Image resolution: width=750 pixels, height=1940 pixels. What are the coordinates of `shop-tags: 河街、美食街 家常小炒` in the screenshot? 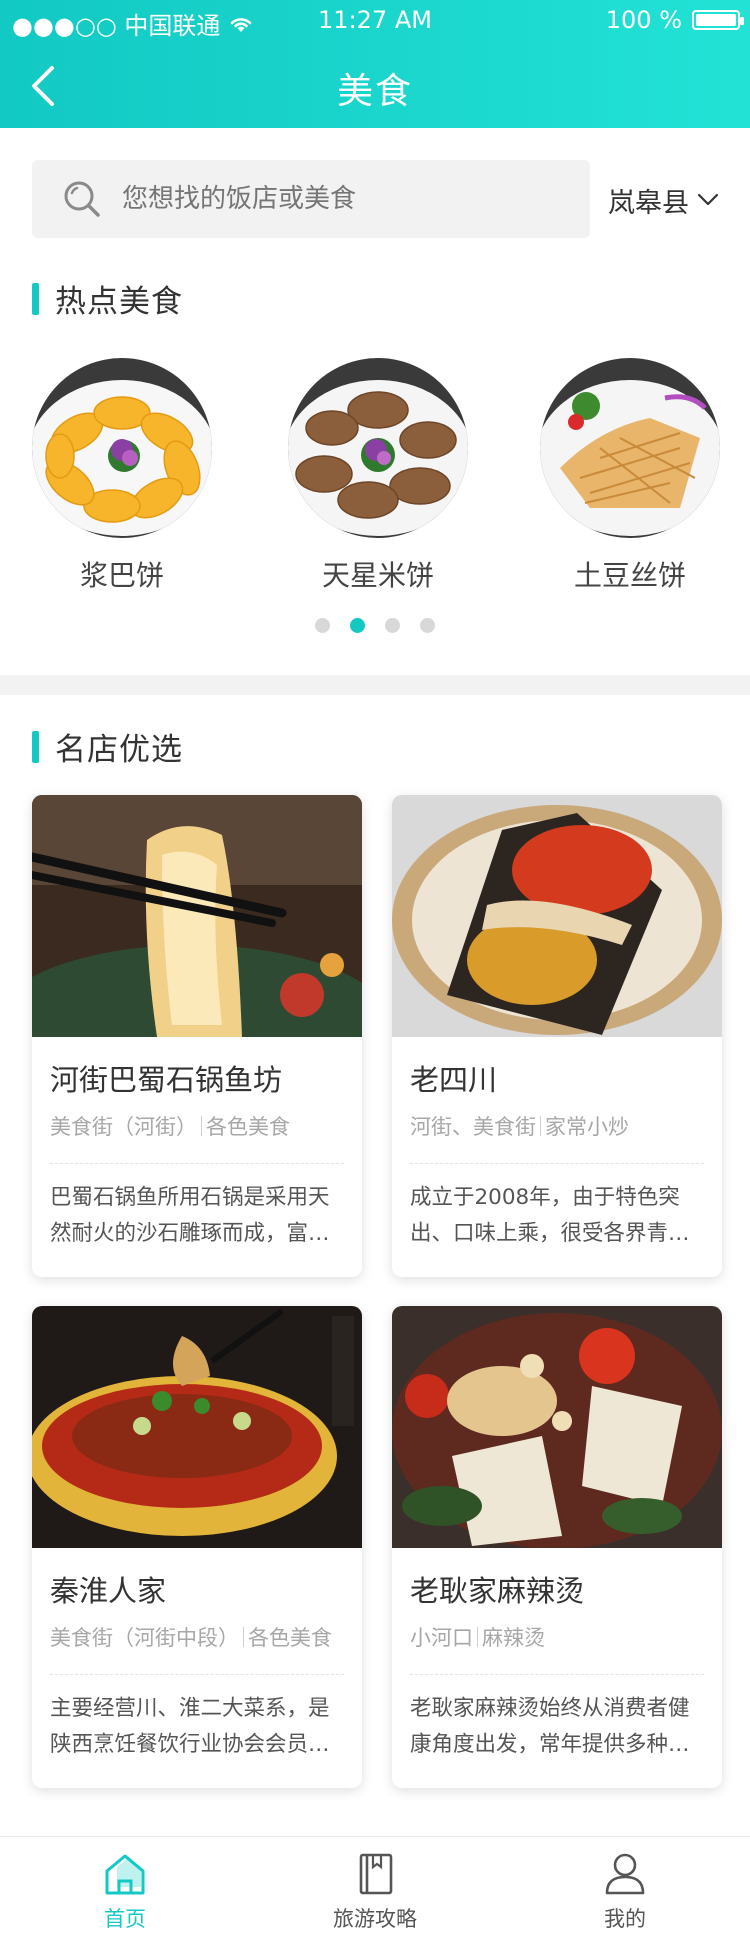 It's located at (557, 1126).